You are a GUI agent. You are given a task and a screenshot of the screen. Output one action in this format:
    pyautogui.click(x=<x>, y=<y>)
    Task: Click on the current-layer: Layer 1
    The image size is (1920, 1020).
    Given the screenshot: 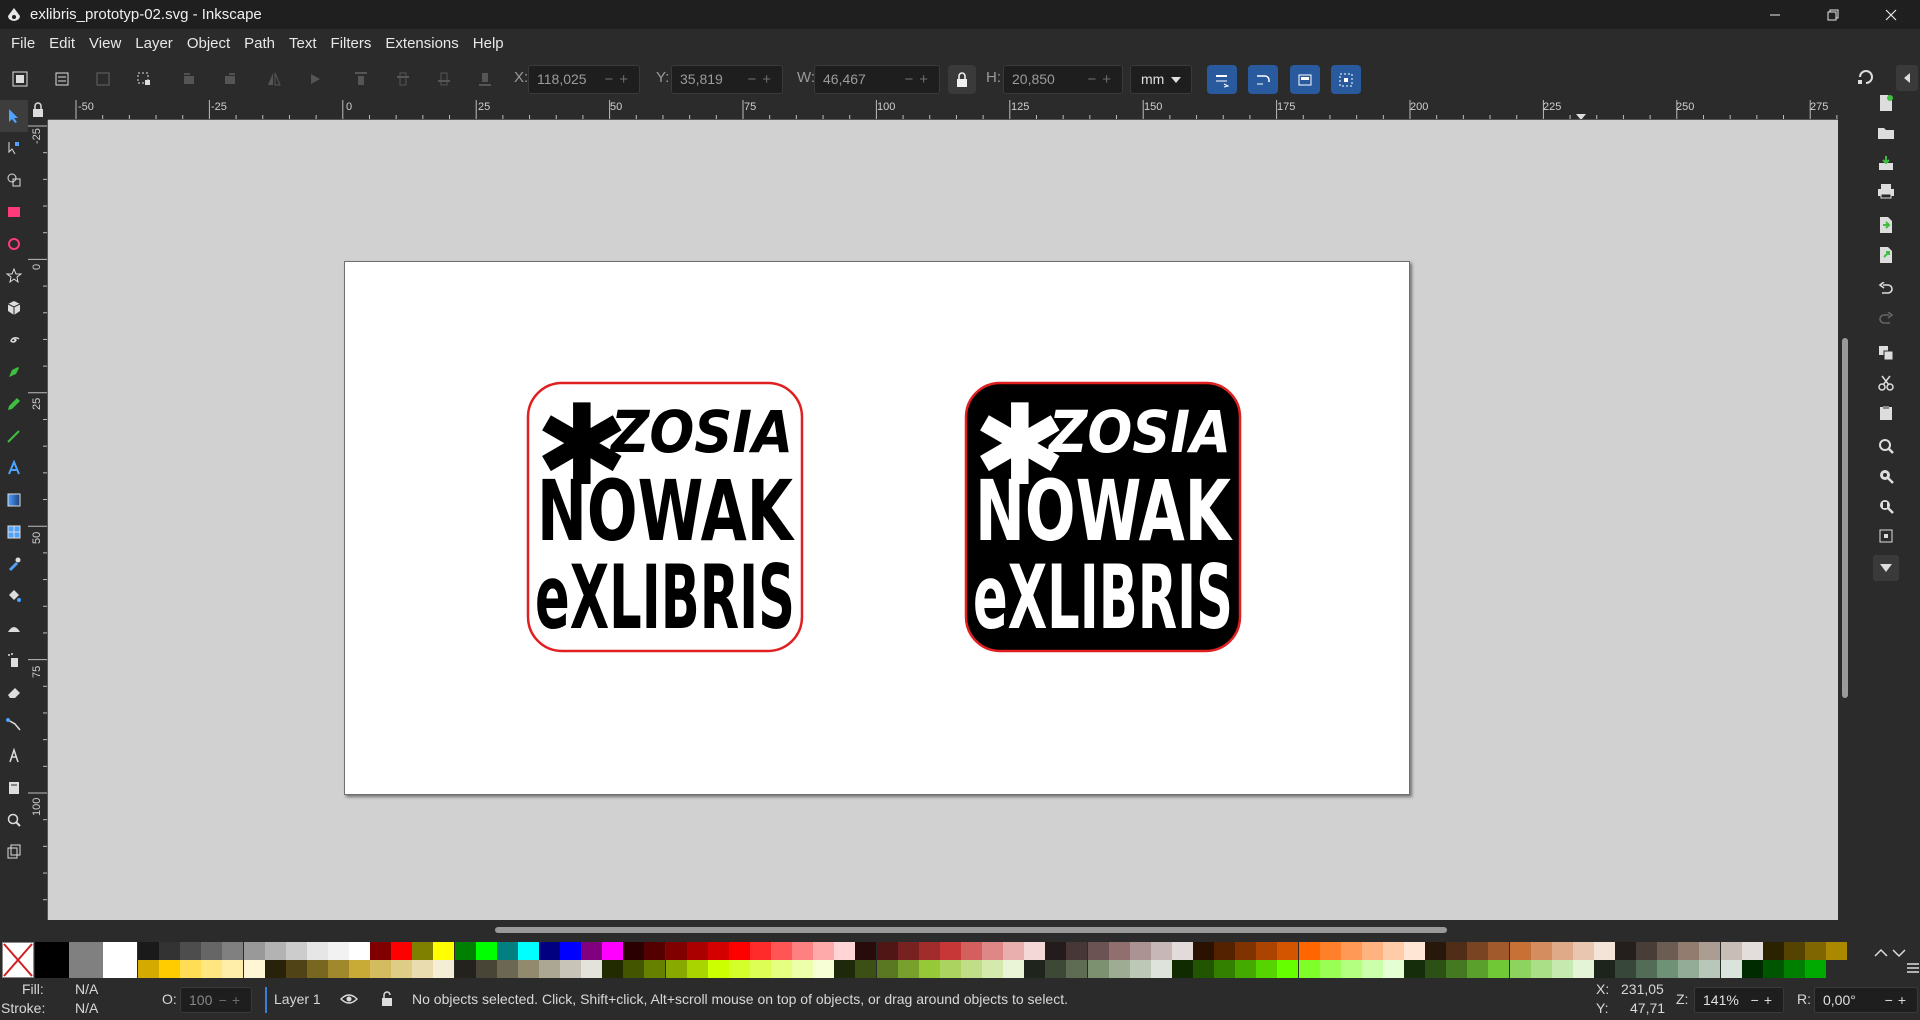 What is the action you would take?
    pyautogui.click(x=297, y=999)
    